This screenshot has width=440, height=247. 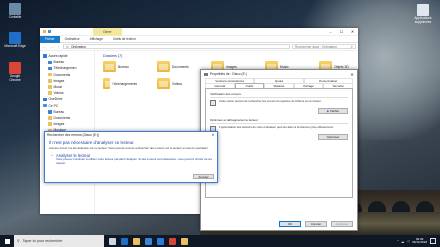 What do you see at coordinates (124, 241) in the screenshot?
I see `edge-icon` at bounding box center [124, 241].